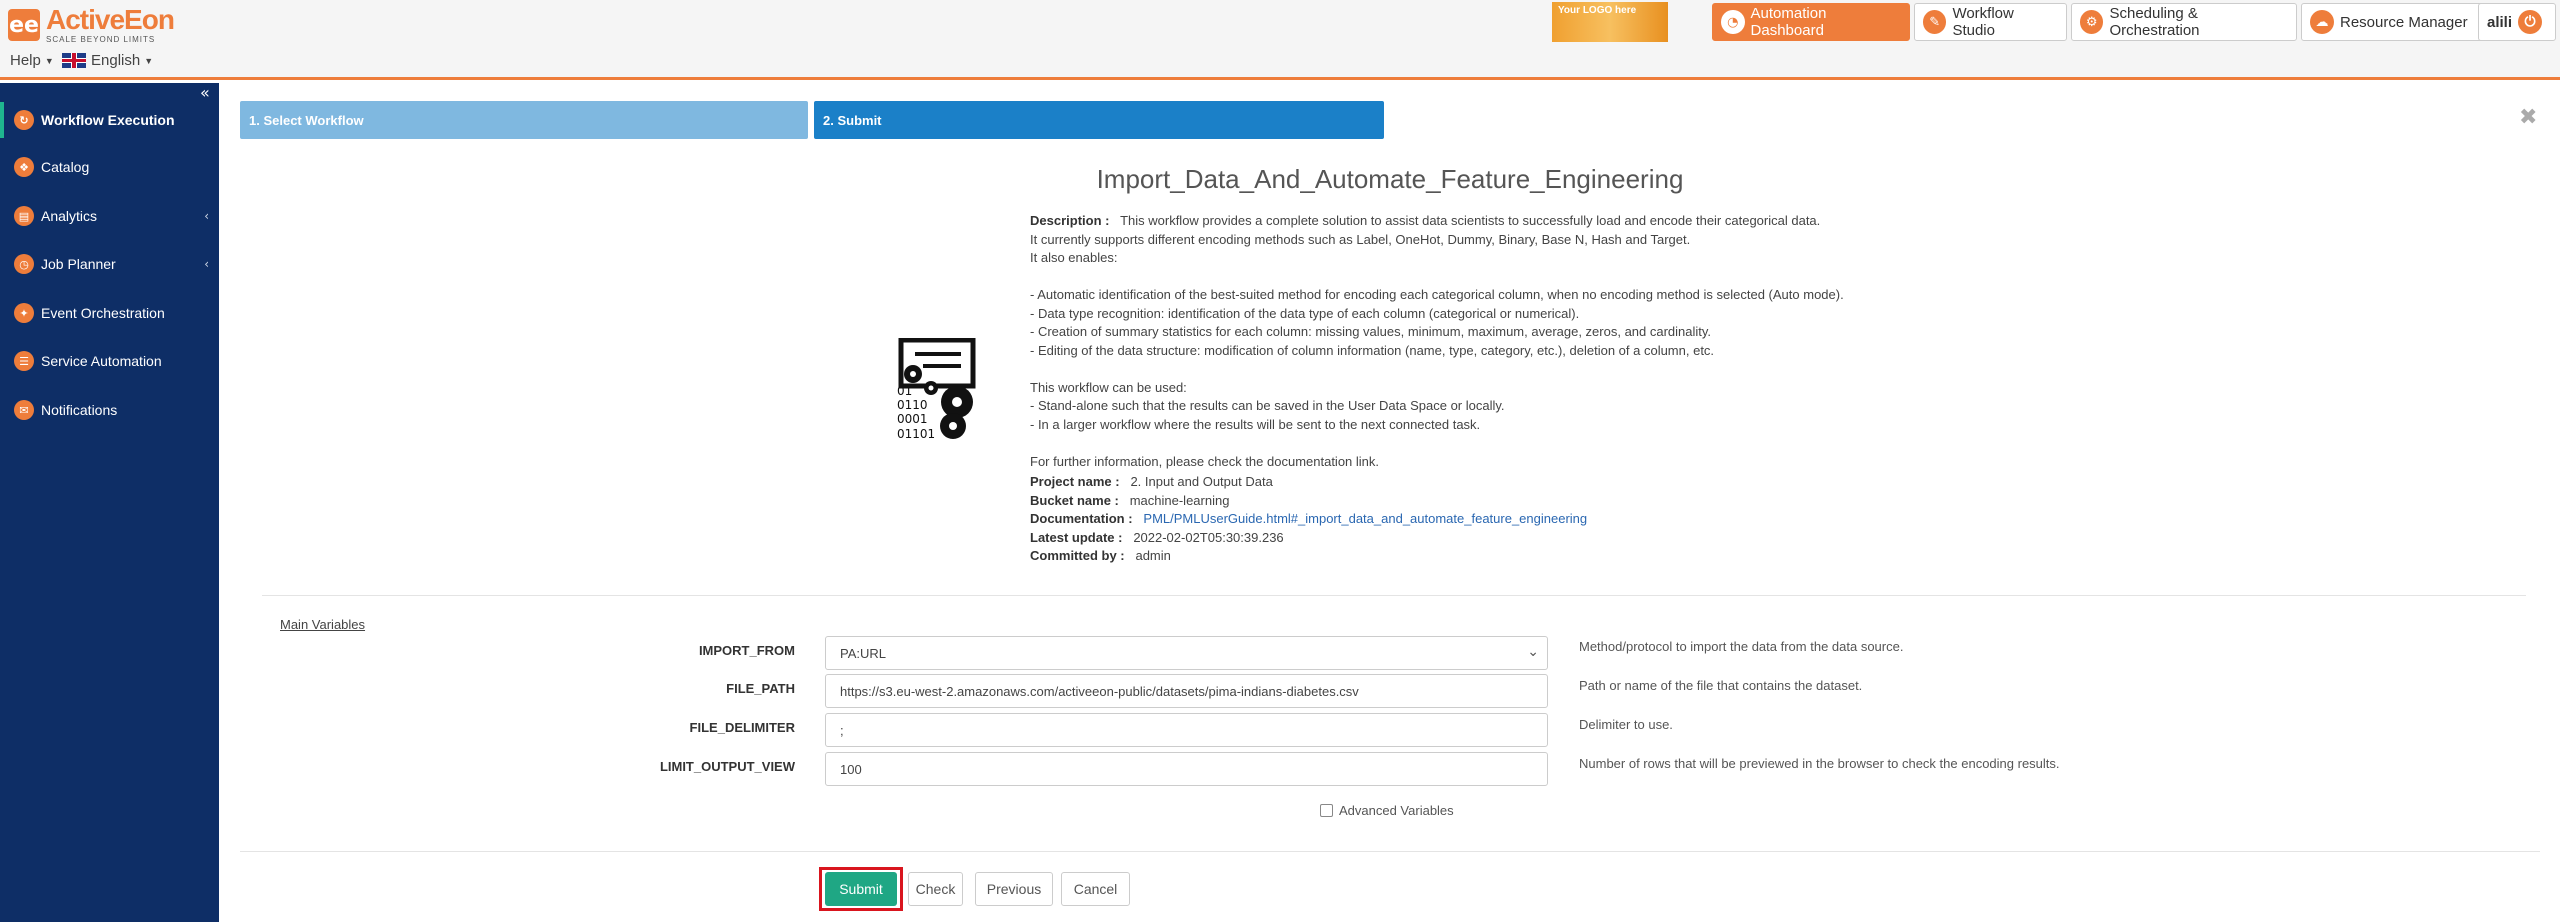  Describe the element at coordinates (2322, 22) in the screenshot. I see `cloud-icon: ☁` at that location.